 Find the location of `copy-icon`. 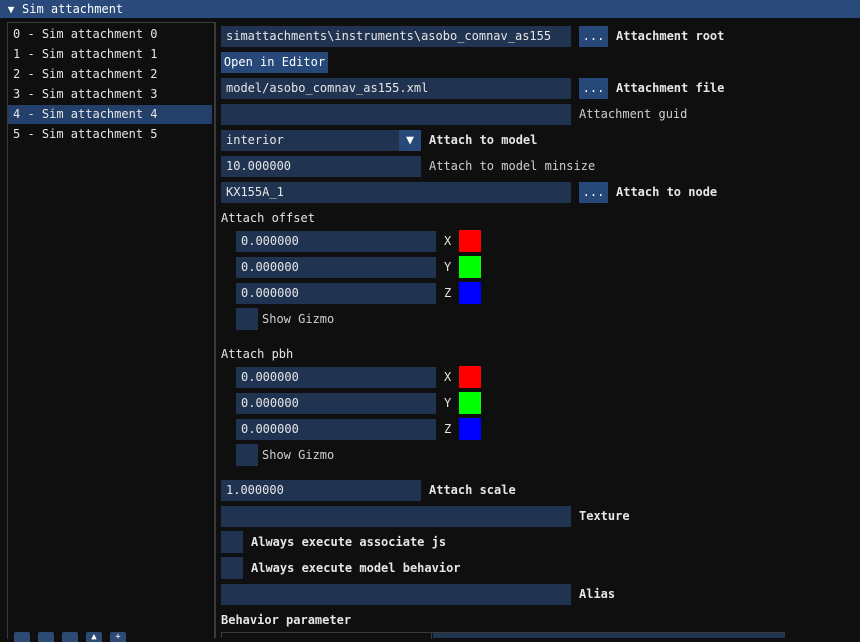

copy-icon is located at coordinates (70, 637).